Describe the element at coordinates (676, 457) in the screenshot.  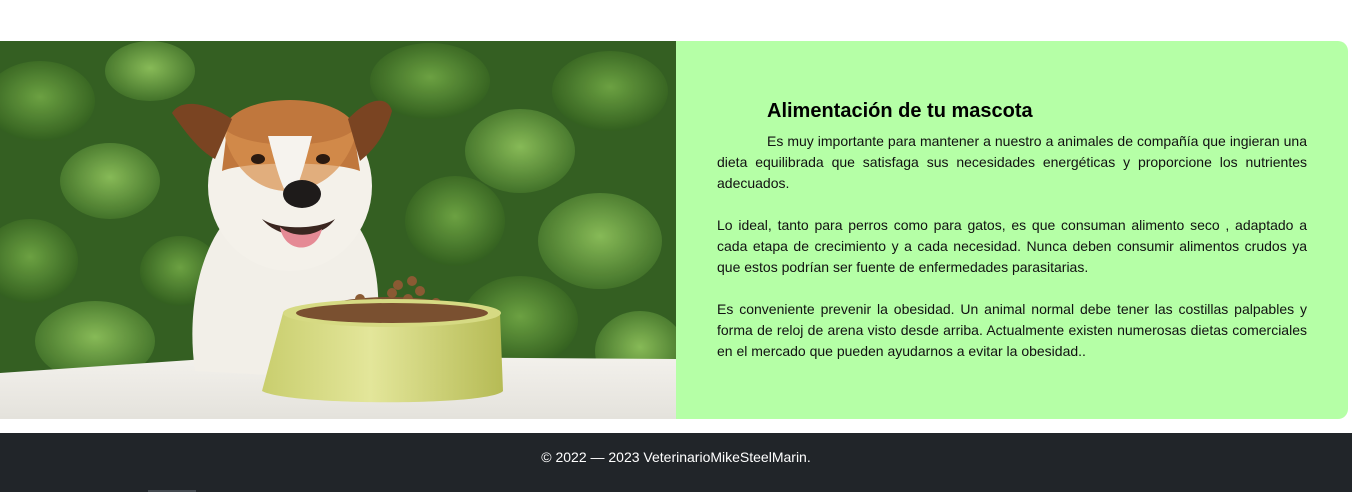
I see `copyright-text: © 2022 — 2023 VeterinarioMikeSteelMarin.` at that location.